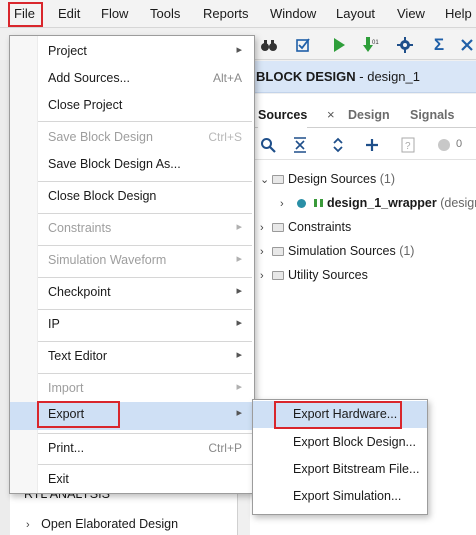  I want to click on tree-design-wrapper: › design_1_wrapper (desigr, so click(378, 203).